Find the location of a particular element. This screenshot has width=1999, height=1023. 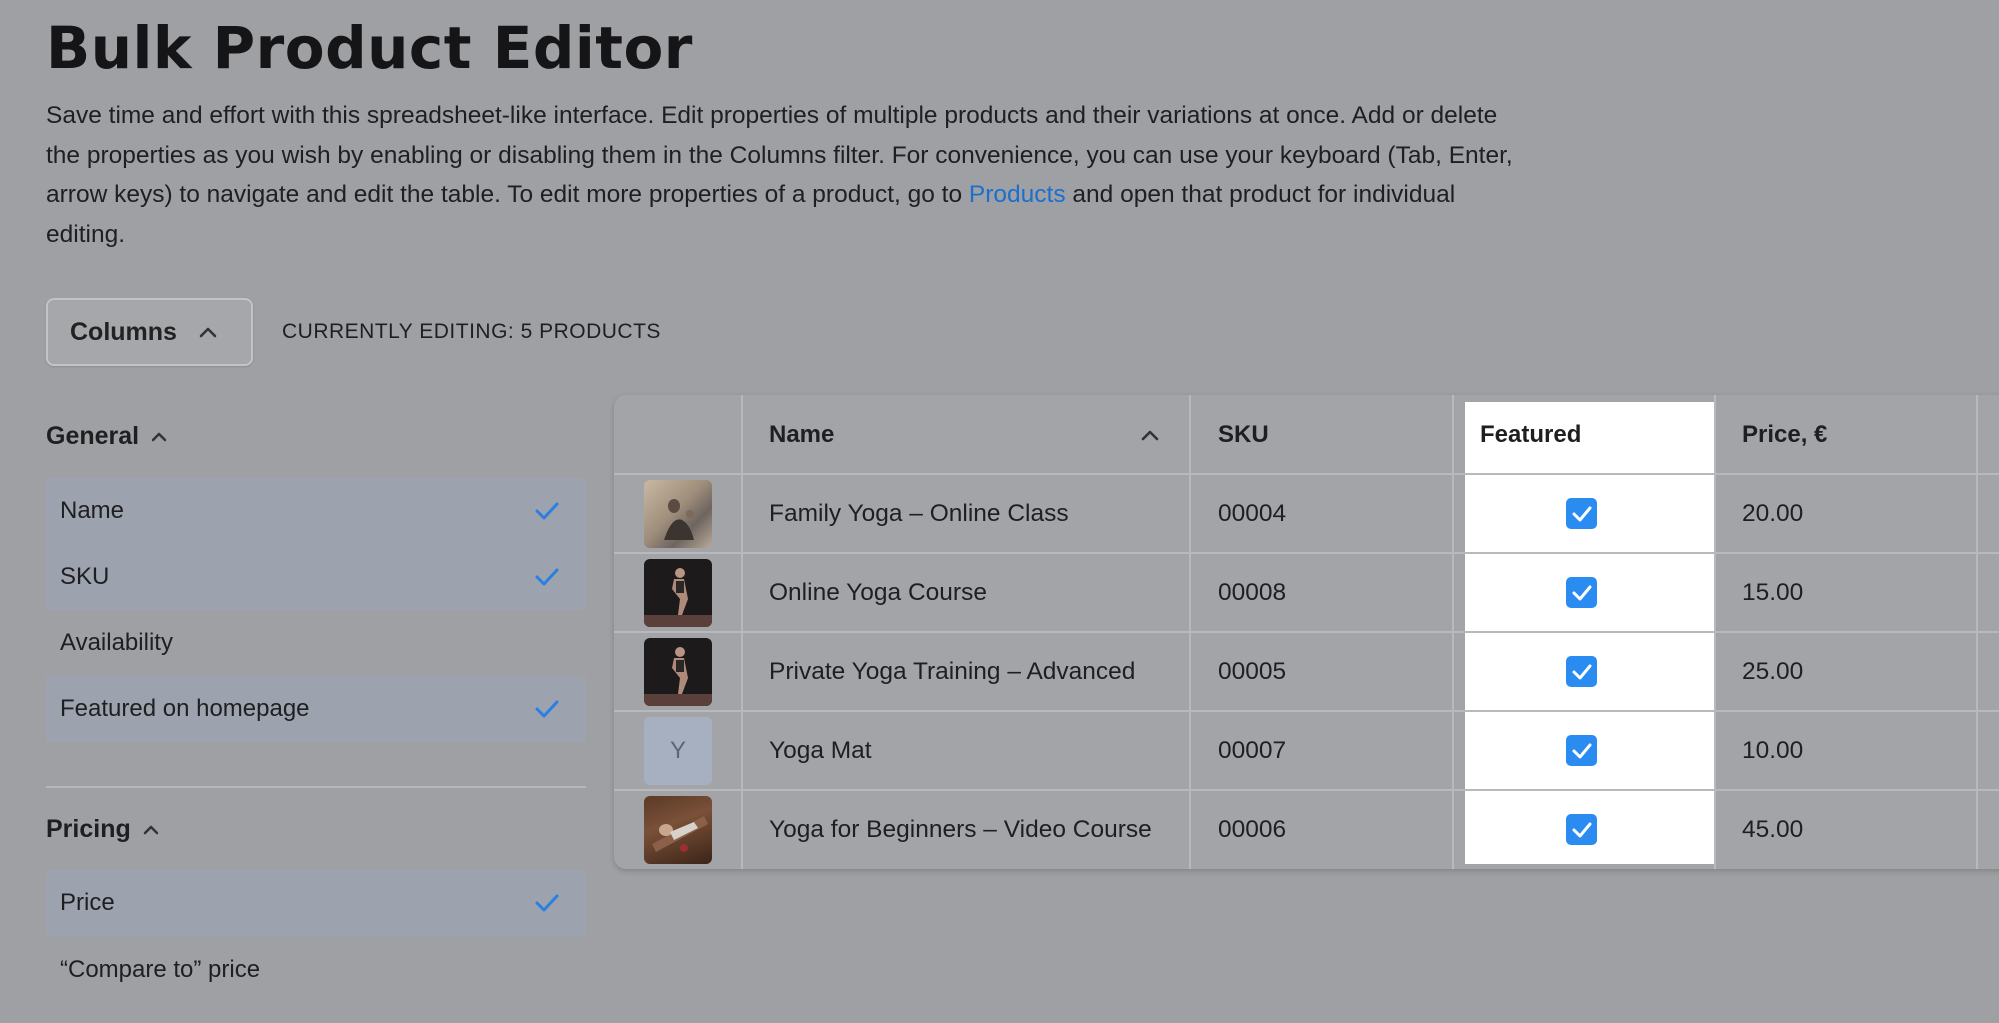

column-option-label: Featured on homepage is located at coordinates (185, 708).